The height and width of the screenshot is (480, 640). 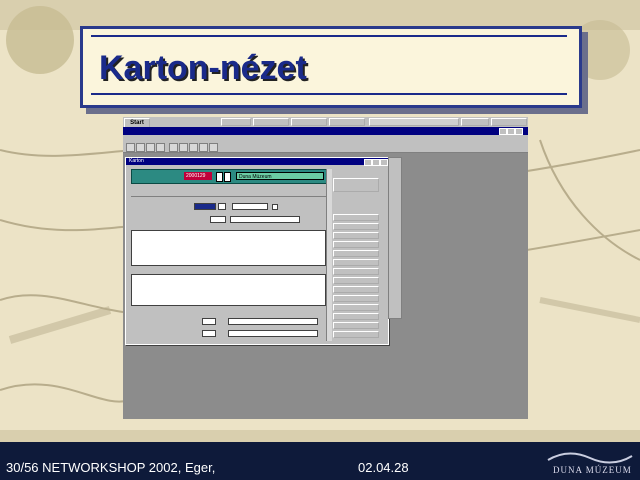 I want to click on side-window-strip, so click(x=395, y=238).